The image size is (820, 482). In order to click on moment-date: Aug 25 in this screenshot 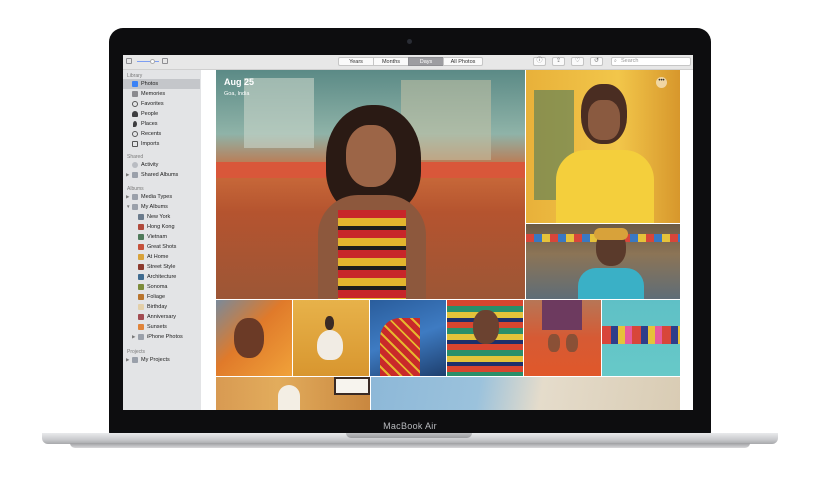, I will do `click(239, 82)`.